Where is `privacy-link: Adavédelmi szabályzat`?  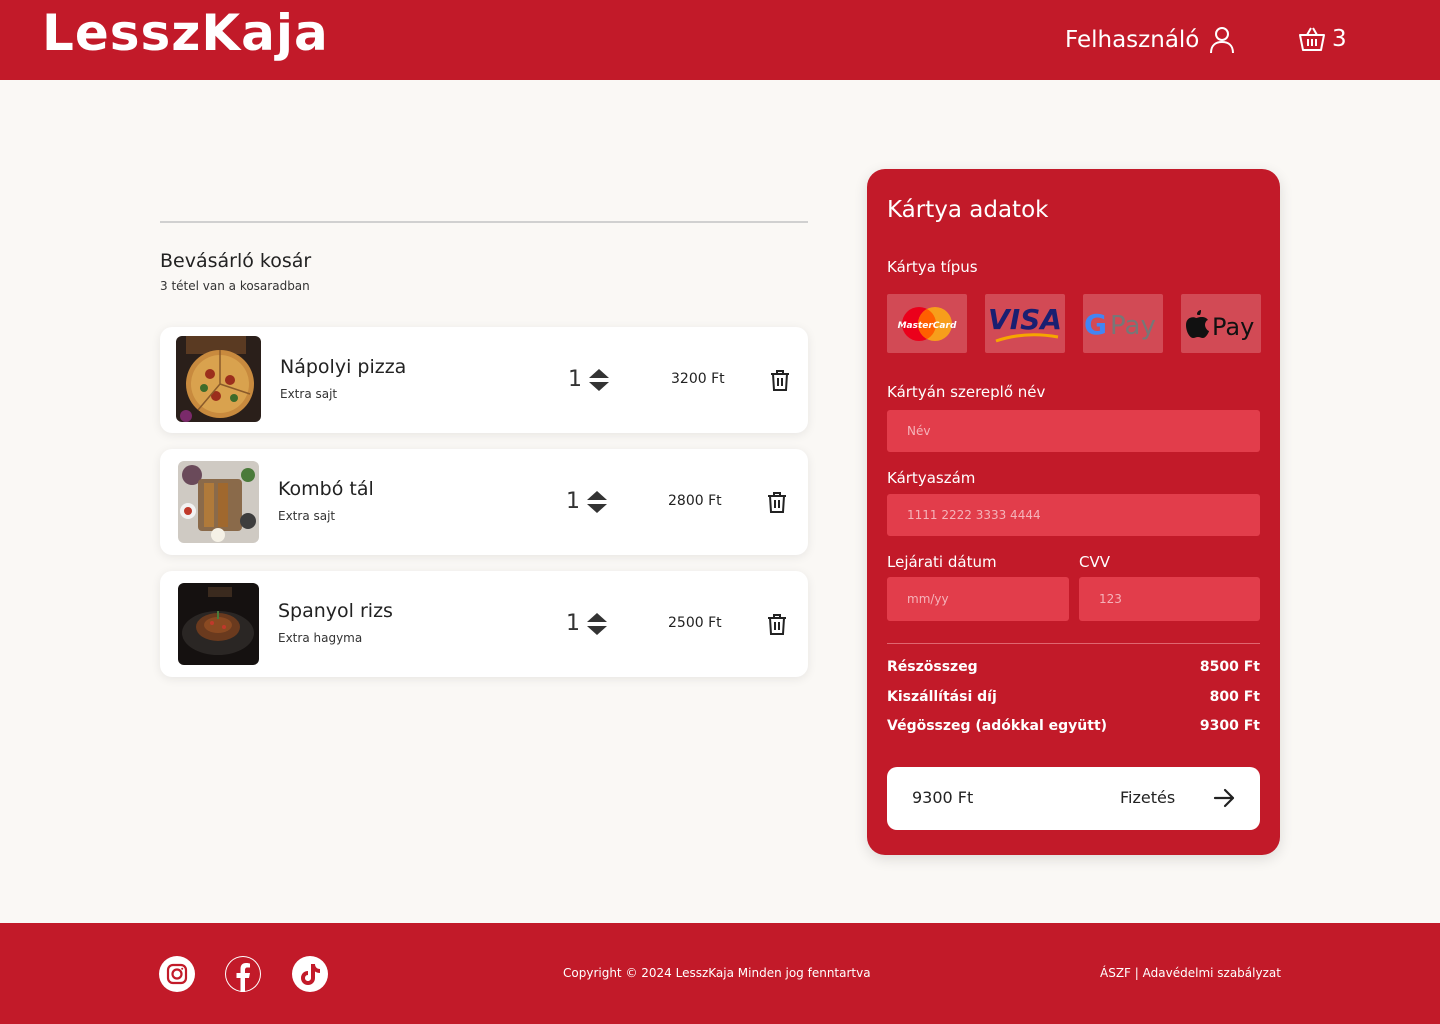 privacy-link: Adavédelmi szabályzat is located at coordinates (1212, 973).